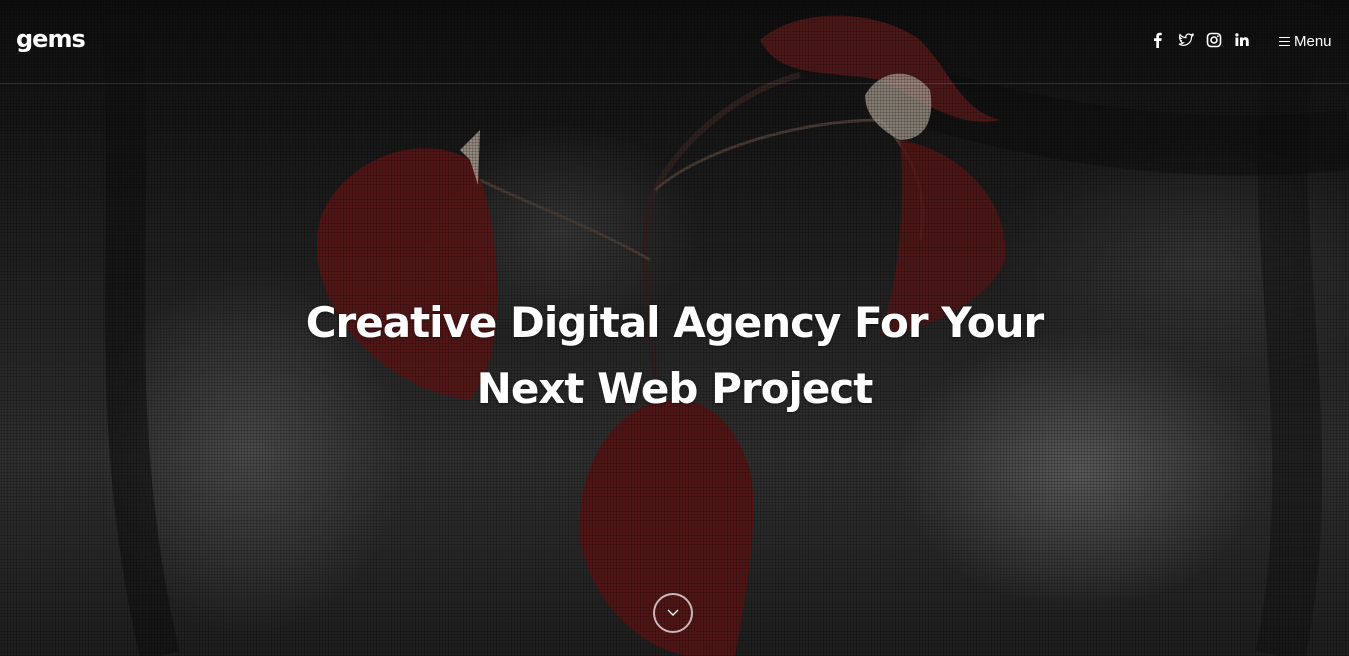  What do you see at coordinates (675, 389) in the screenshot?
I see `hero-headline-line-2: Next Web Project` at bounding box center [675, 389].